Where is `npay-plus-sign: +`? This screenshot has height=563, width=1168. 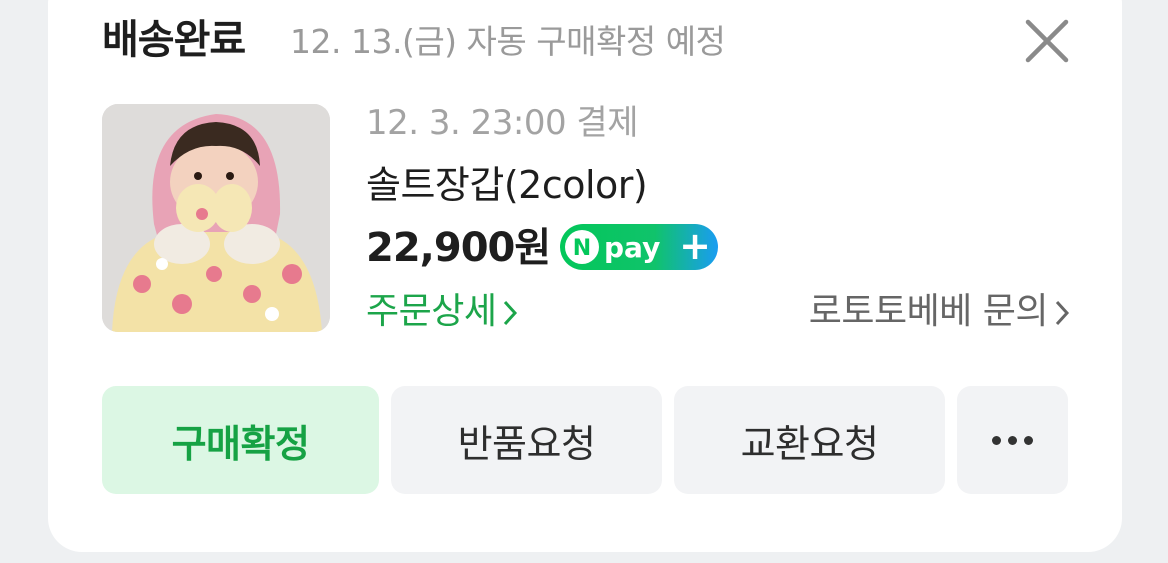 npay-plus-sign: + is located at coordinates (695, 246).